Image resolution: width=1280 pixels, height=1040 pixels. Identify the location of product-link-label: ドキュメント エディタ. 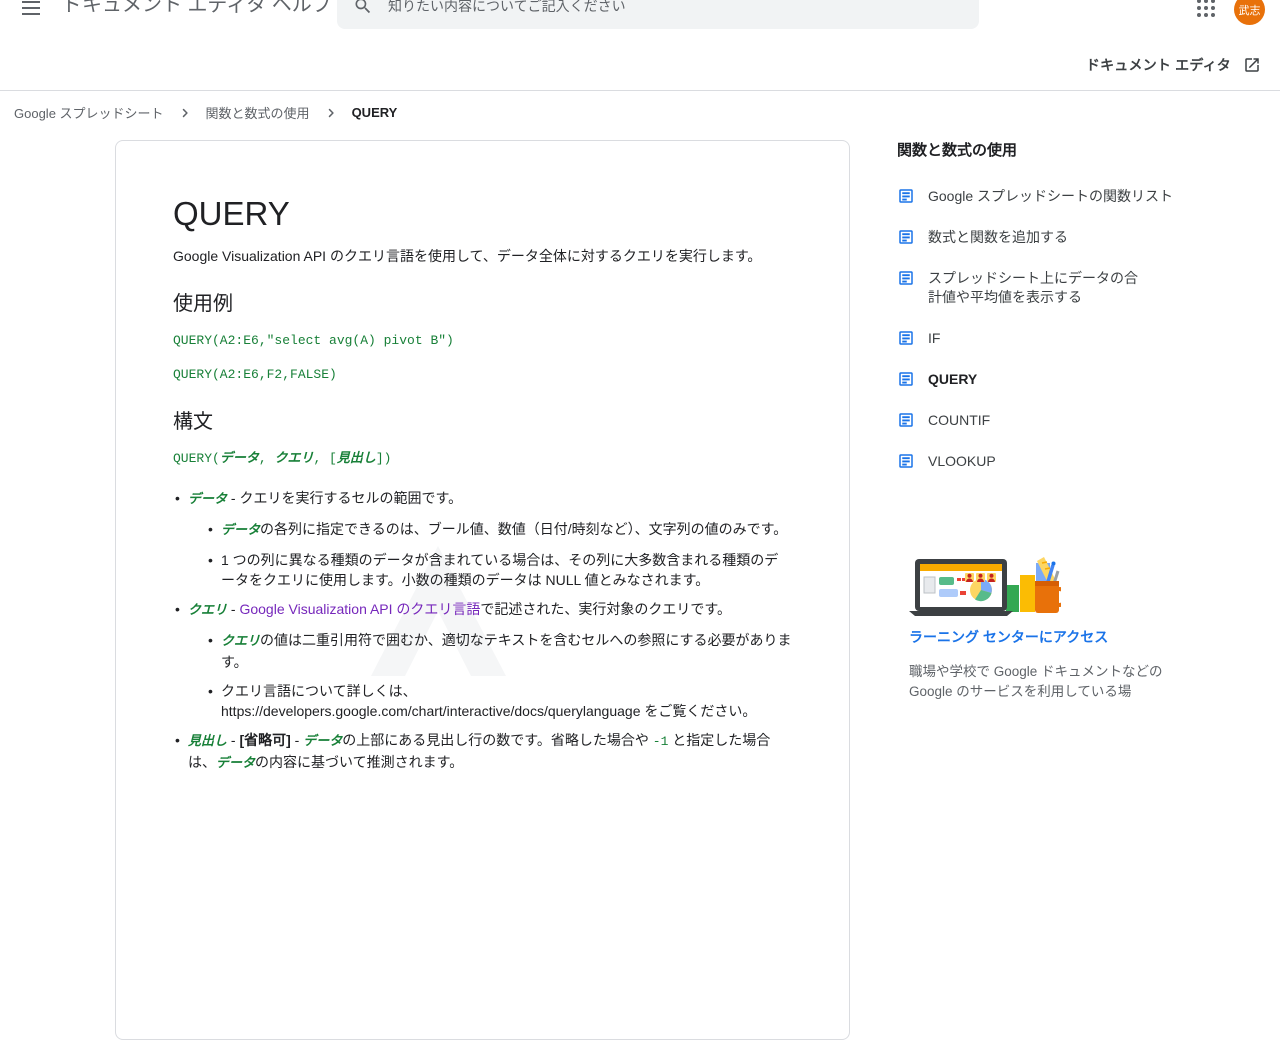
(1158, 65).